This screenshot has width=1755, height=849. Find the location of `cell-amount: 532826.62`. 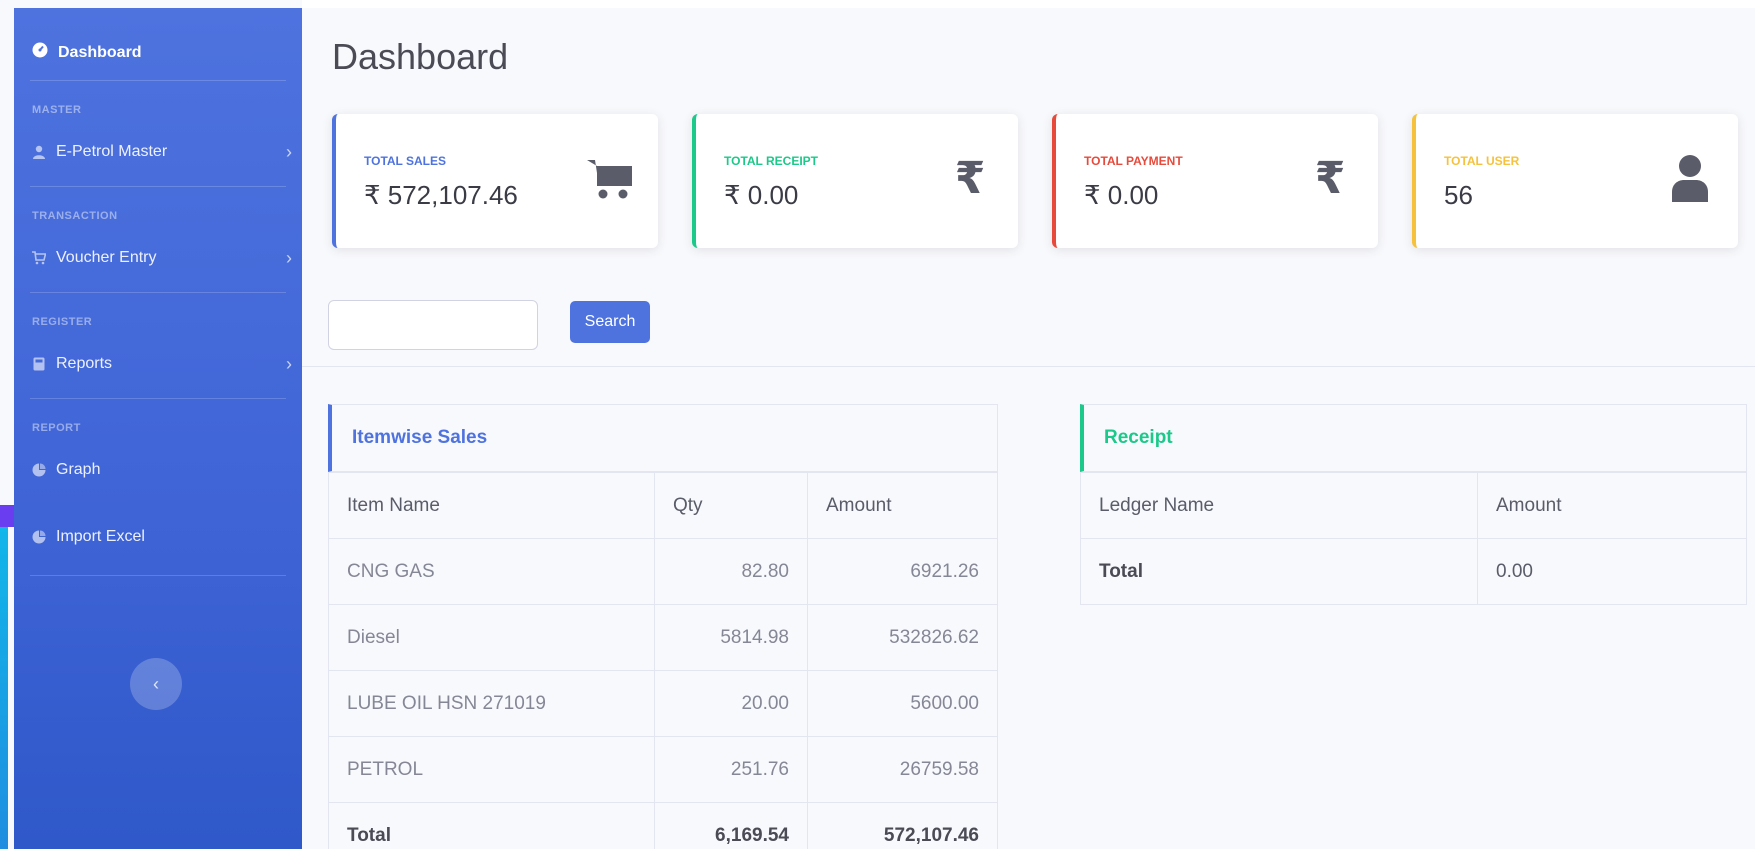

cell-amount: 532826.62 is located at coordinates (902, 637).